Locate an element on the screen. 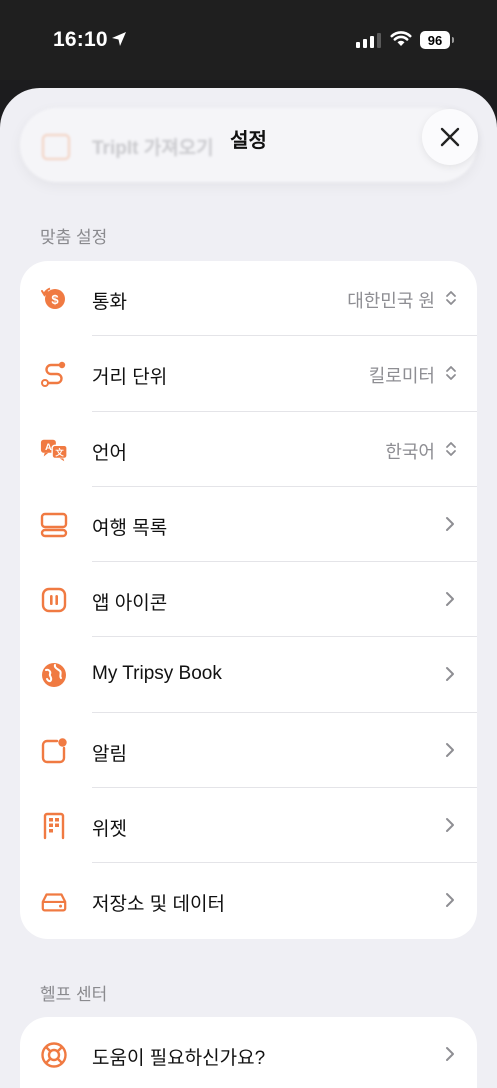 The image size is (497, 1088). close-icon is located at coordinates (450, 137).